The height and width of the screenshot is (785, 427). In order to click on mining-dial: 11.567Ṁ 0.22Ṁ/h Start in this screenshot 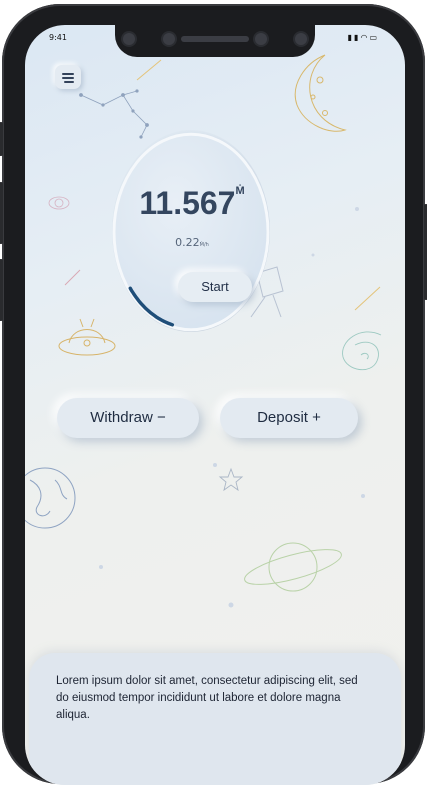, I will do `click(192, 231)`.